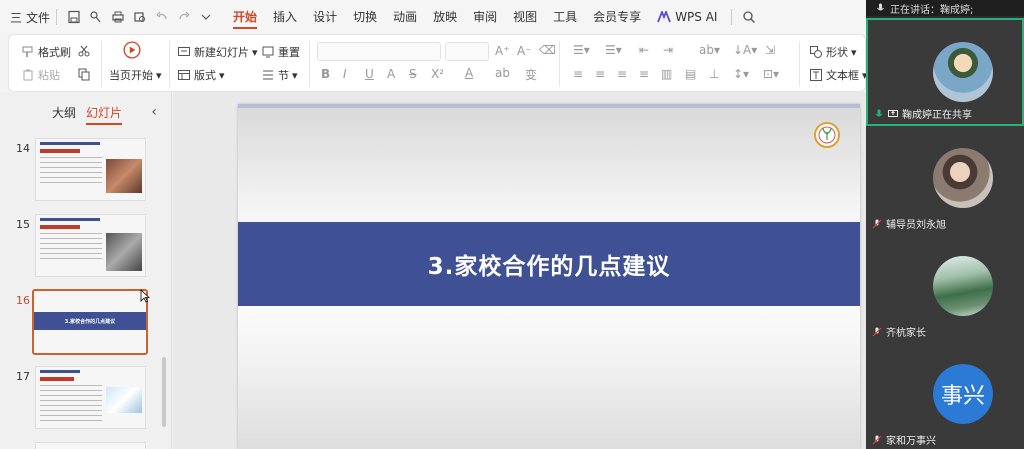 The width and height of the screenshot is (1024, 449). I want to click on phonetic-icon: 变, so click(531, 74).